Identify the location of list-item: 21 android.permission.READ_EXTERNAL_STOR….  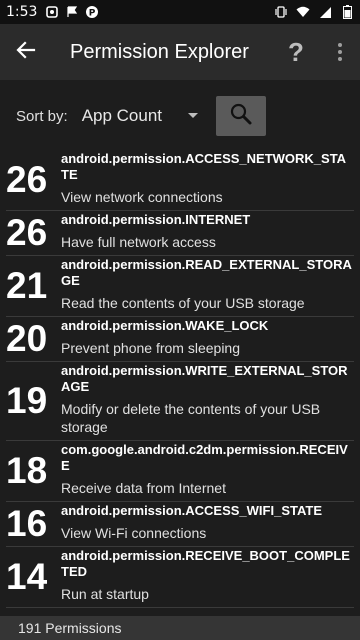
(180, 286).